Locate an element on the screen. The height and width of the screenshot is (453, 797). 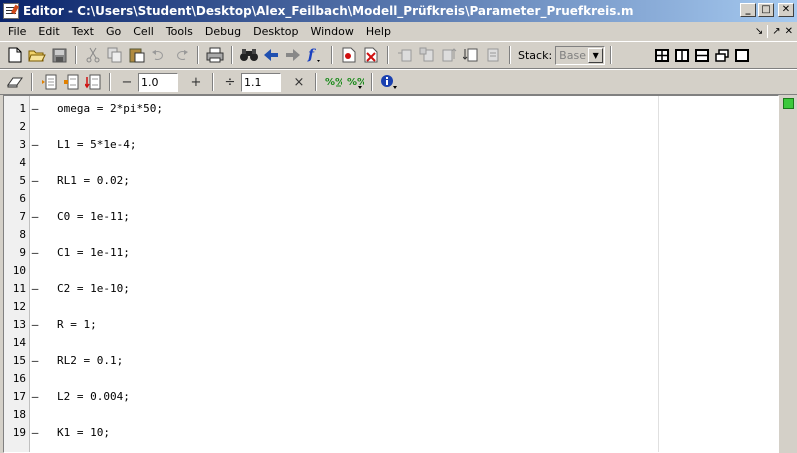
code-line: 1– omega = 2*pi*50; is located at coordinates (329, 108).